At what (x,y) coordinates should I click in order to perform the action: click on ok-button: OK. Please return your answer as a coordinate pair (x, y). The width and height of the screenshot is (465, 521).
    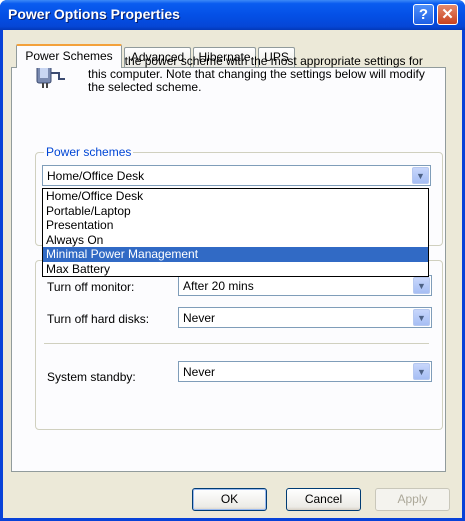
    Looking at the image, I should click on (229, 499).